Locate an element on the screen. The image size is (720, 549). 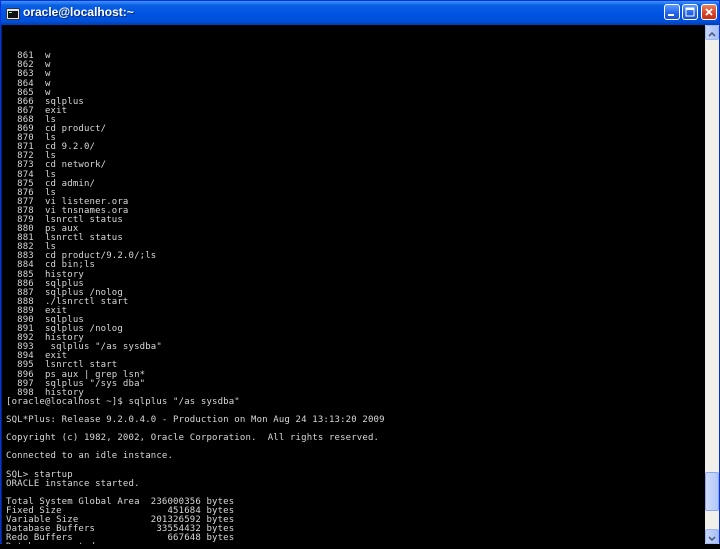
terminal-app-icon is located at coordinates (13, 13).